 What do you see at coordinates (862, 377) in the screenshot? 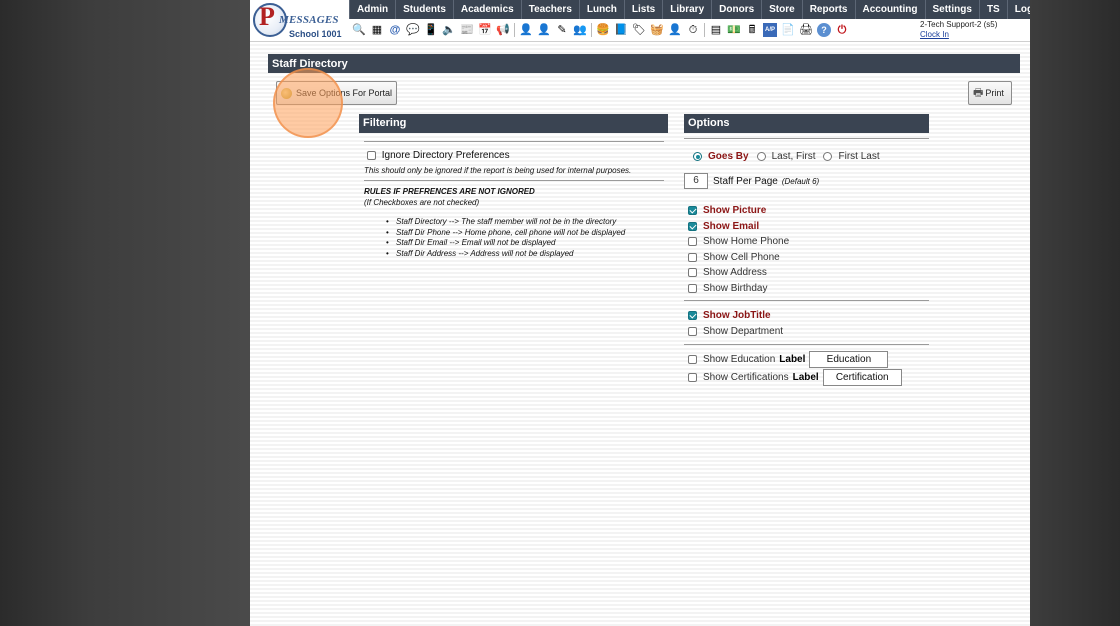
I see `certifications-label-input: Certification` at bounding box center [862, 377].